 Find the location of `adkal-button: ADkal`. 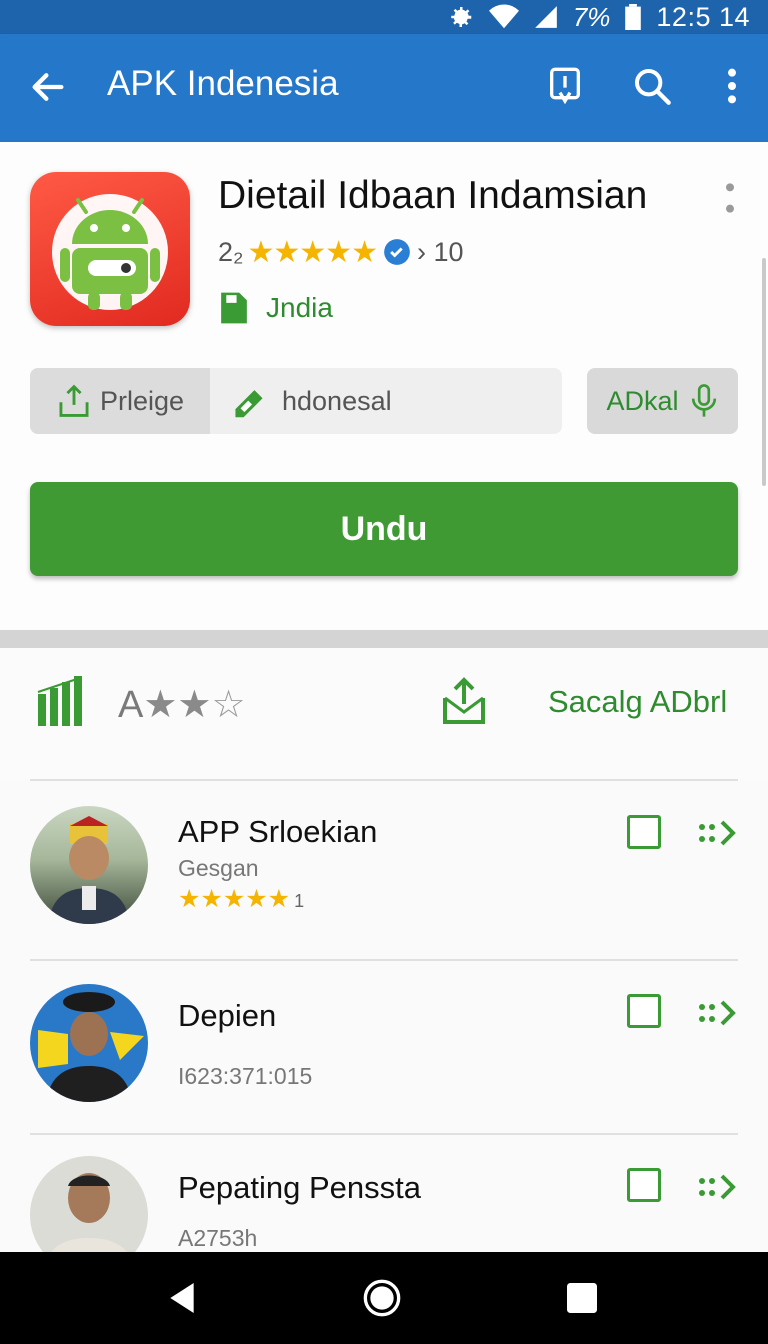

adkal-button: ADkal is located at coordinates (662, 401).